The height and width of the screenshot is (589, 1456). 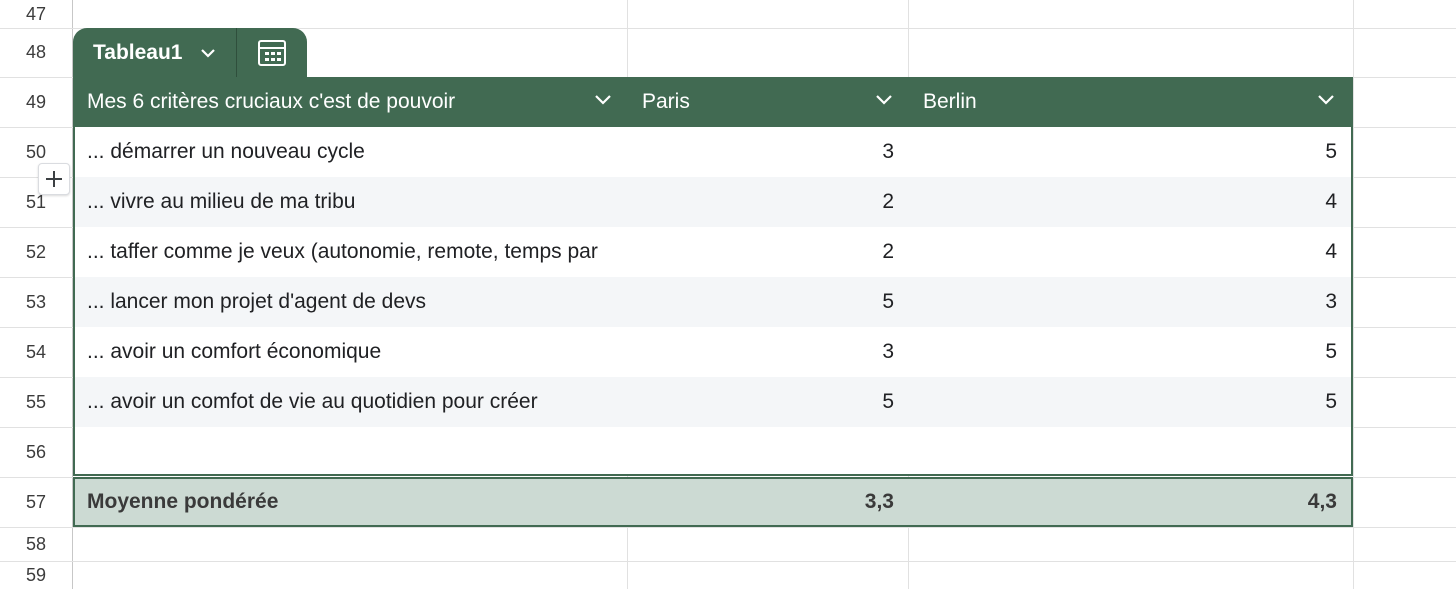 What do you see at coordinates (357, 152) in the screenshot?
I see `criterion-cell: ... démarrer un nouveau cycle` at bounding box center [357, 152].